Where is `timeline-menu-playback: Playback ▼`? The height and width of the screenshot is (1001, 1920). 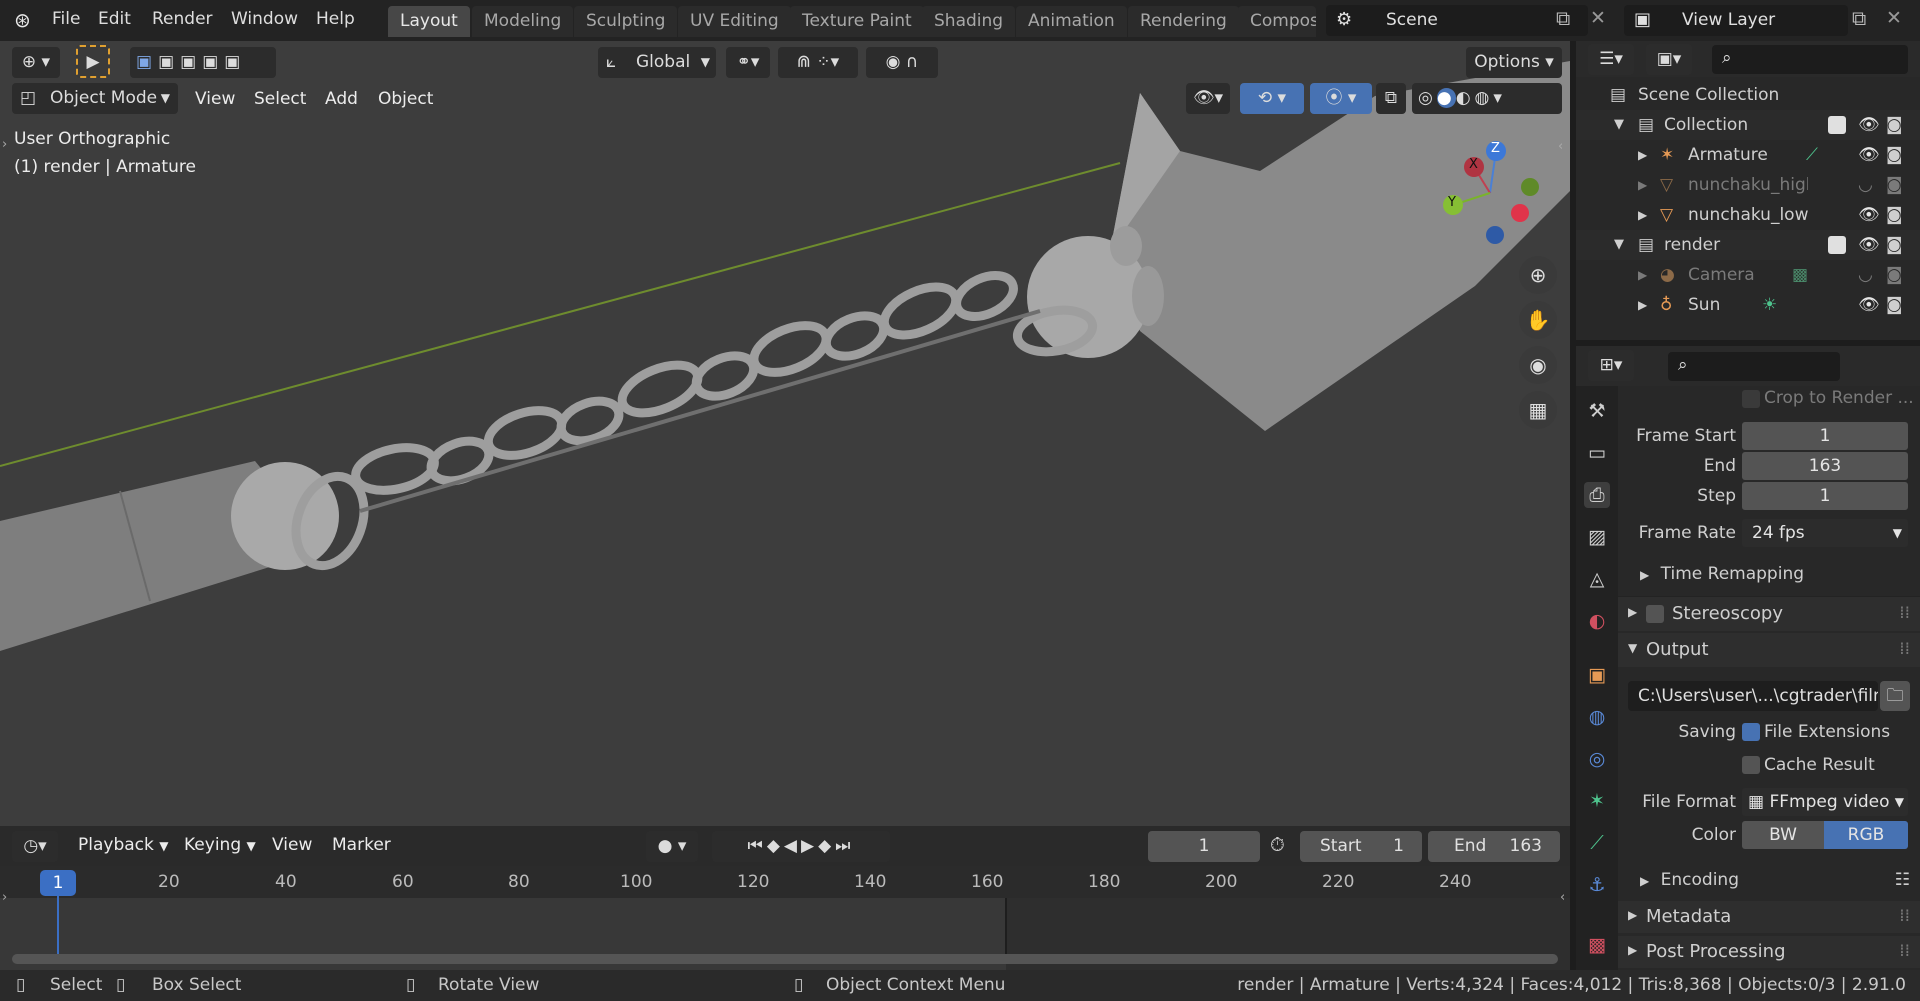 timeline-menu-playback: Playback ▼ is located at coordinates (123, 845).